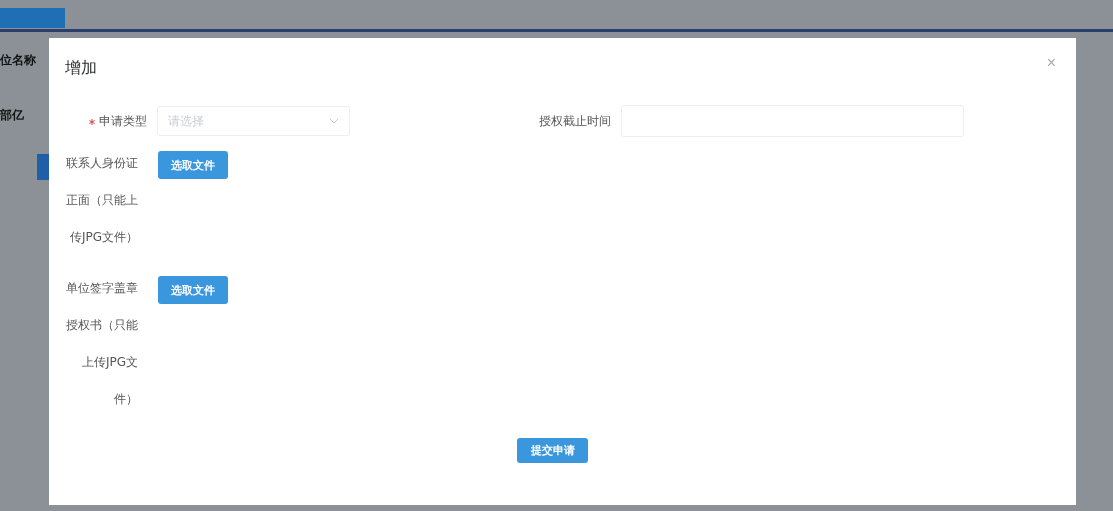 The height and width of the screenshot is (511, 1113). What do you see at coordinates (111, 121) in the screenshot?
I see `field-label: 申请类型` at bounding box center [111, 121].